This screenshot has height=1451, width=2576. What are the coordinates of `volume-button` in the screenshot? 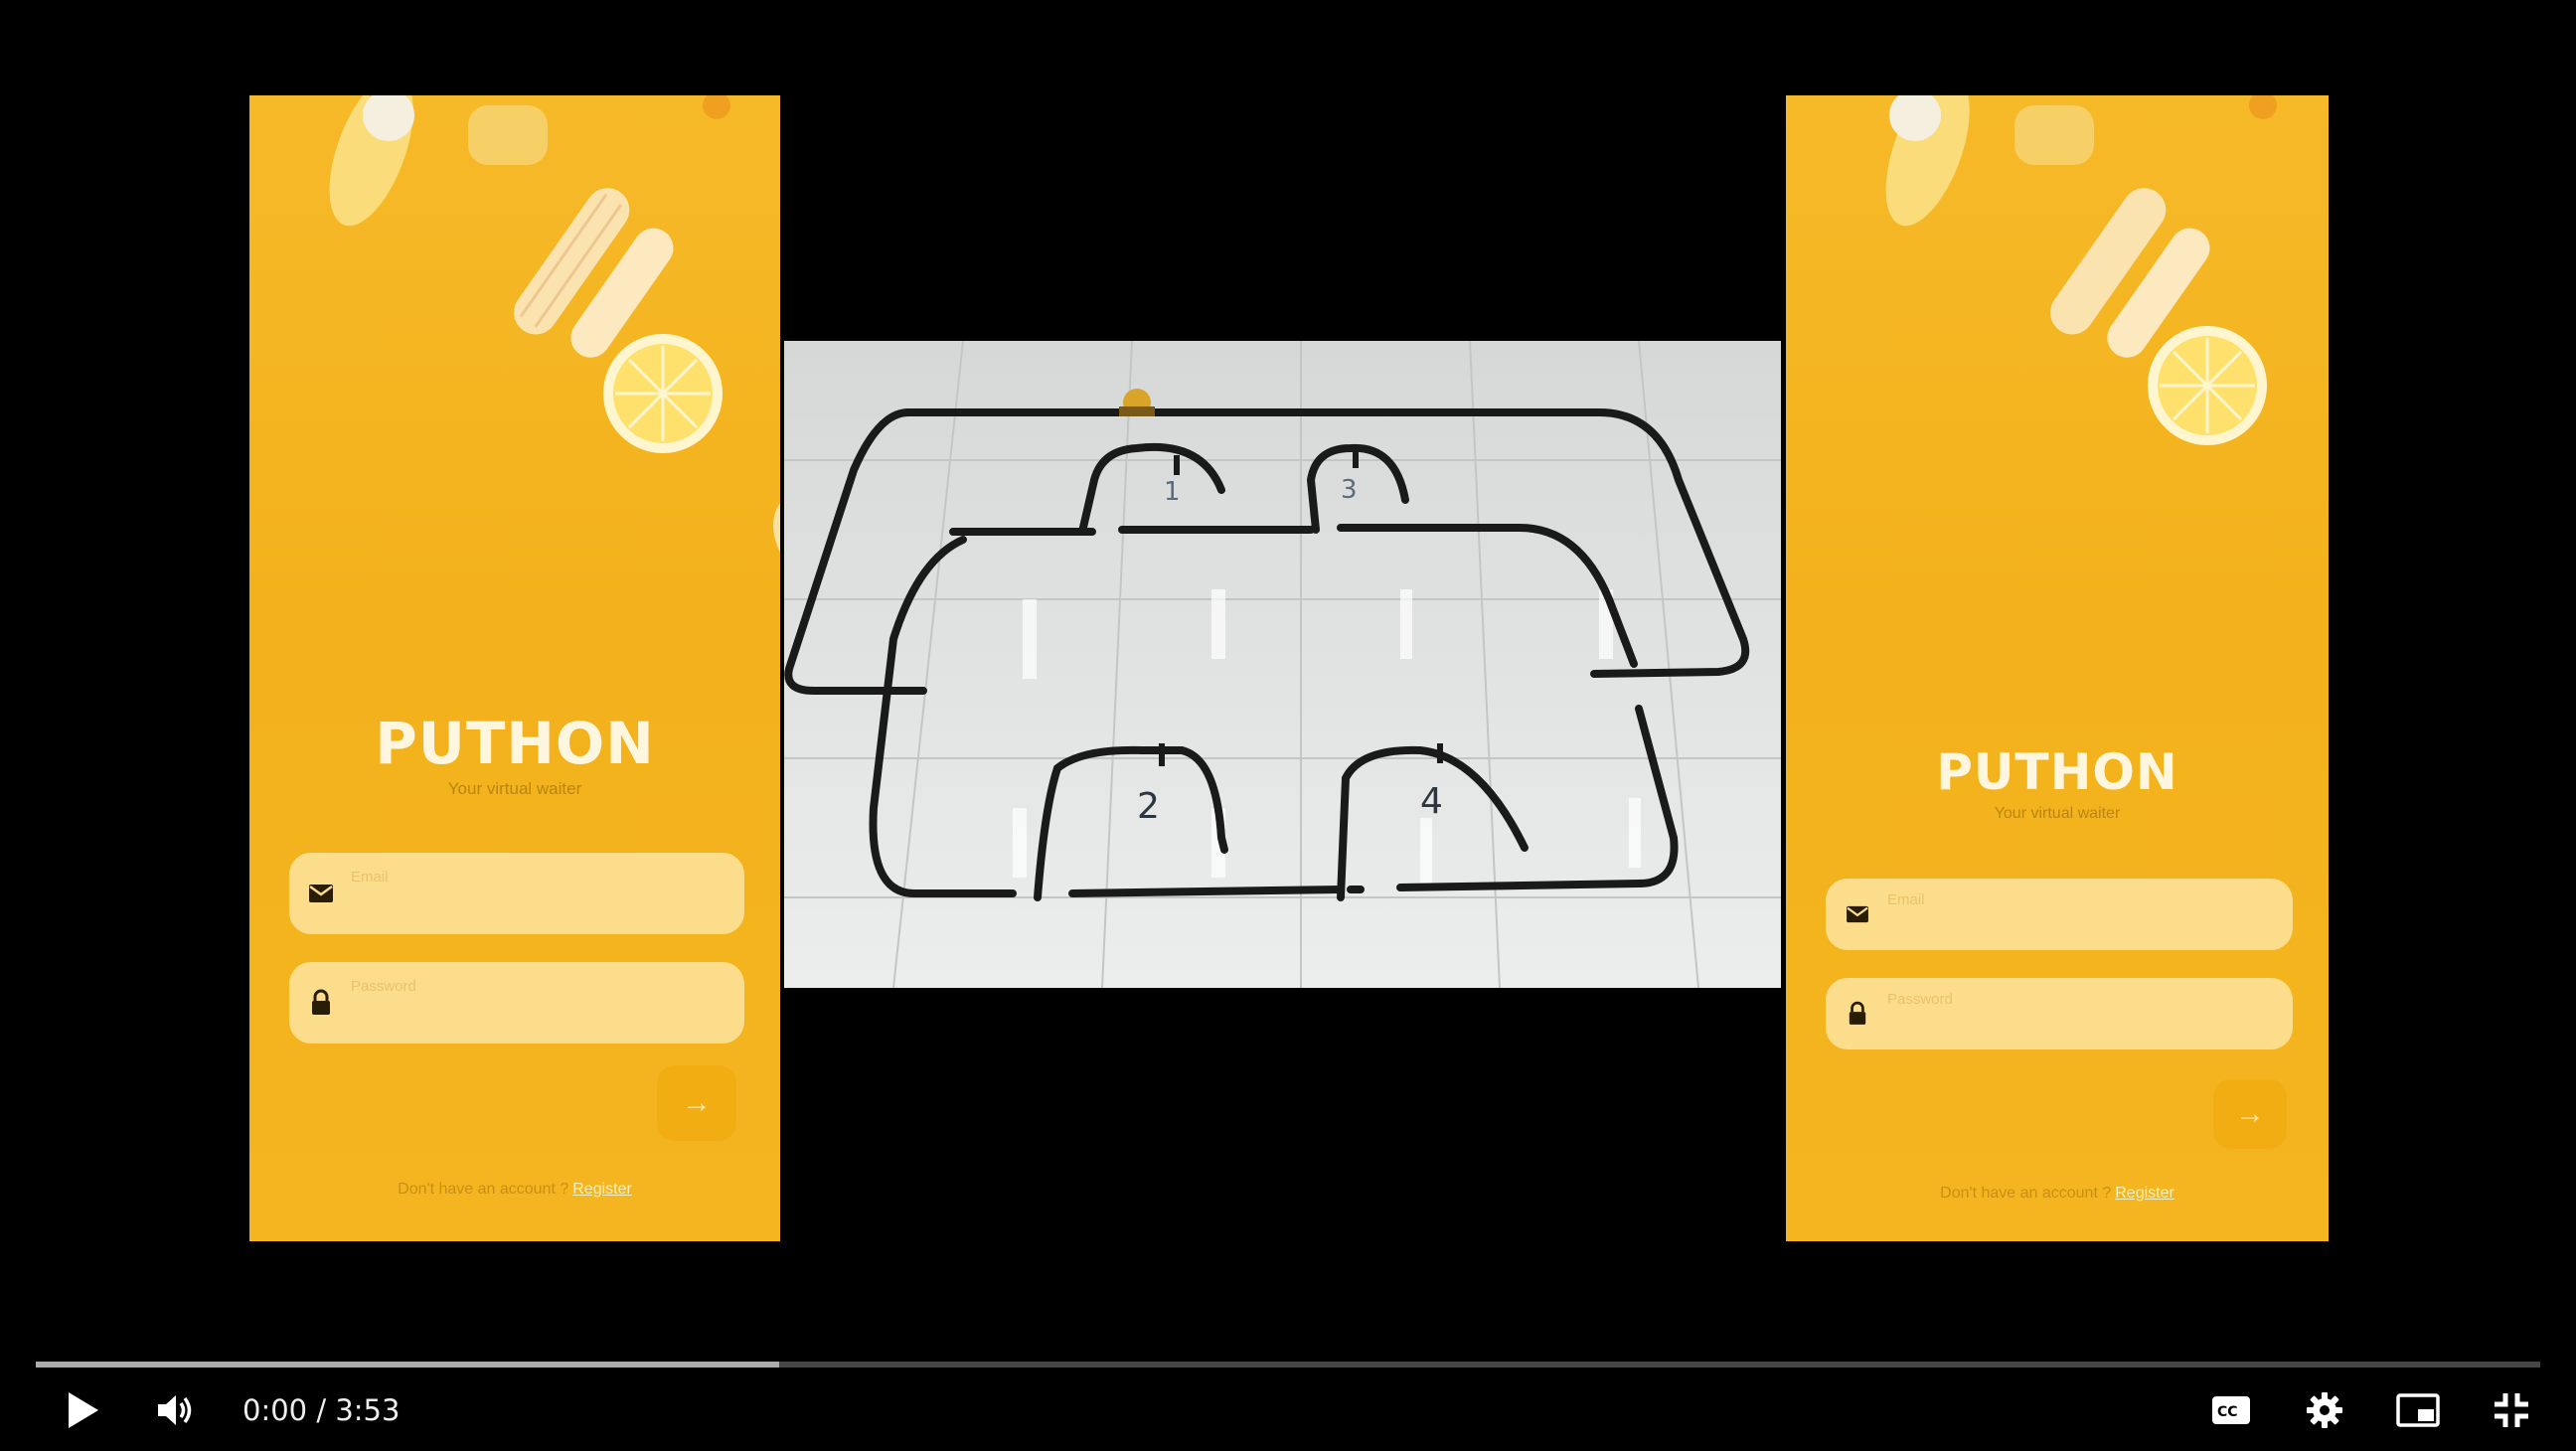 It's located at (176, 1410).